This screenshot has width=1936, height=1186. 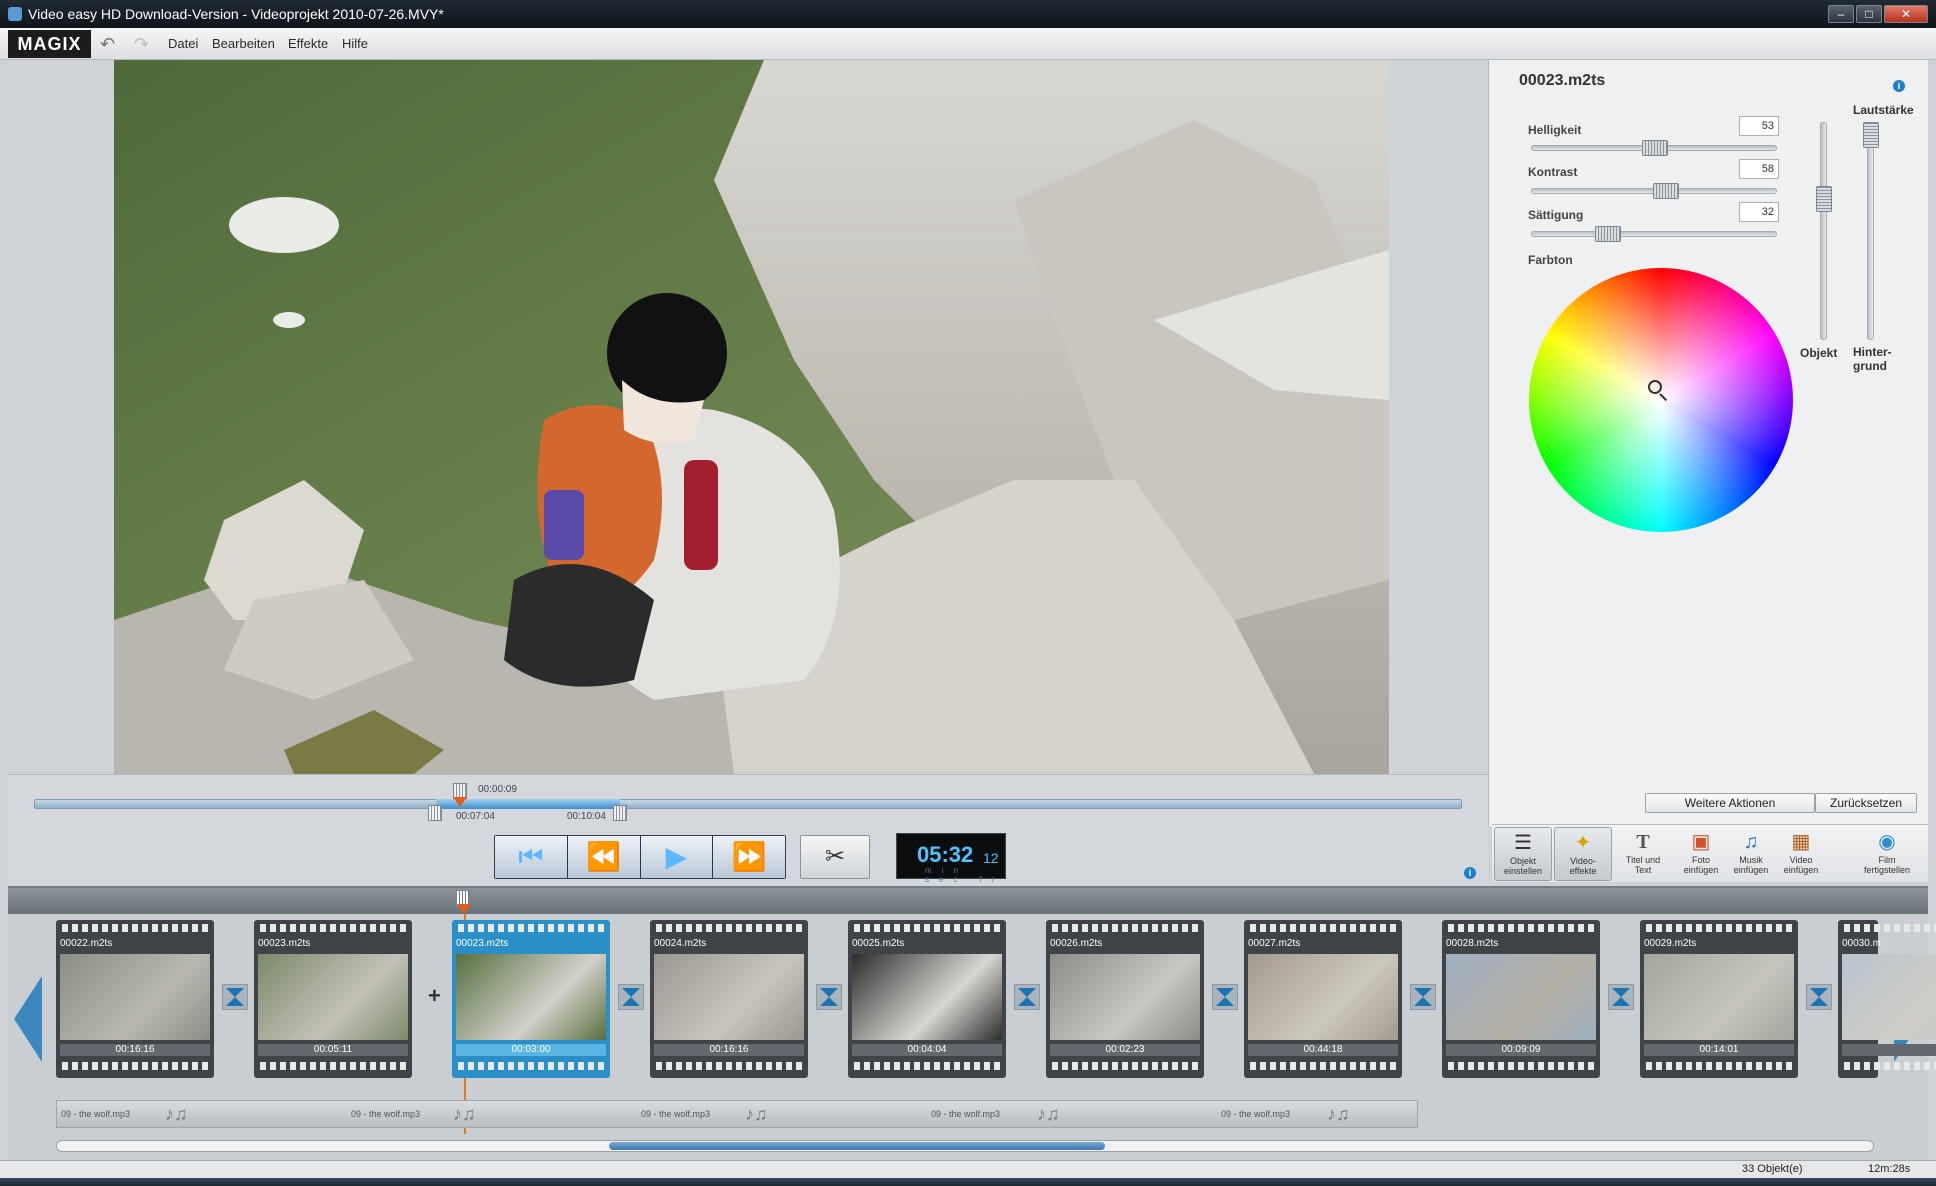 What do you see at coordinates (1666, 191) in the screenshot?
I see `contrast-slider-thumb` at bounding box center [1666, 191].